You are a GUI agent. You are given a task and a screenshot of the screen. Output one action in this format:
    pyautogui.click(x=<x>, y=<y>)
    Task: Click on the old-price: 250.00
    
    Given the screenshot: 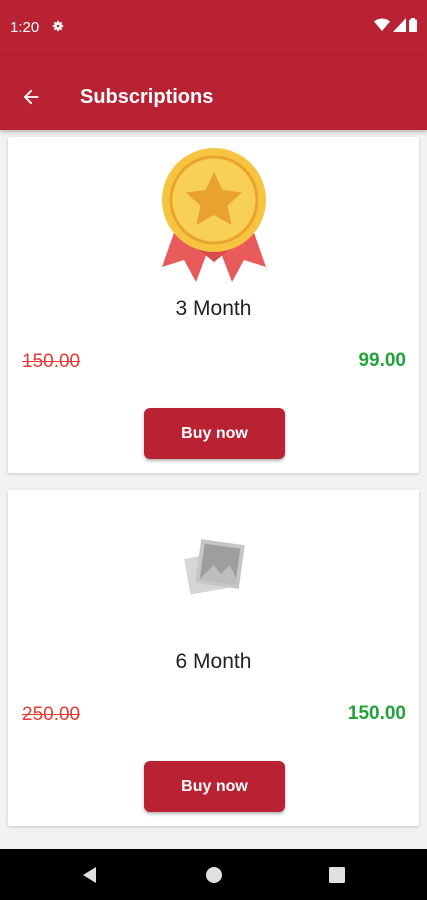 What is the action you would take?
    pyautogui.click(x=51, y=714)
    